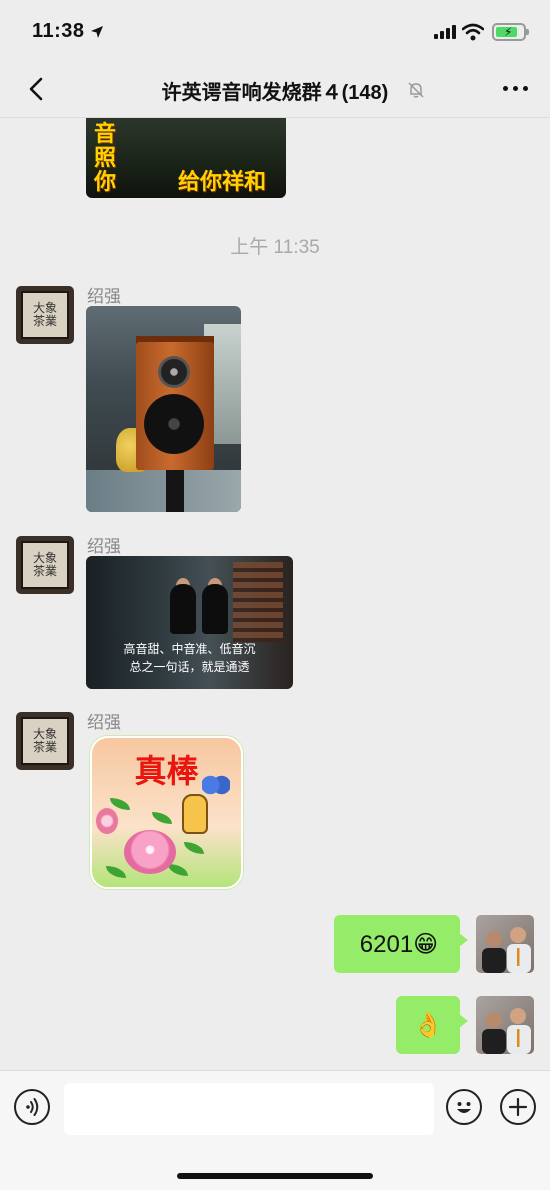 This screenshot has height=1190, width=550. What do you see at coordinates (216, 785) in the screenshot?
I see `butterfly-icon` at bounding box center [216, 785].